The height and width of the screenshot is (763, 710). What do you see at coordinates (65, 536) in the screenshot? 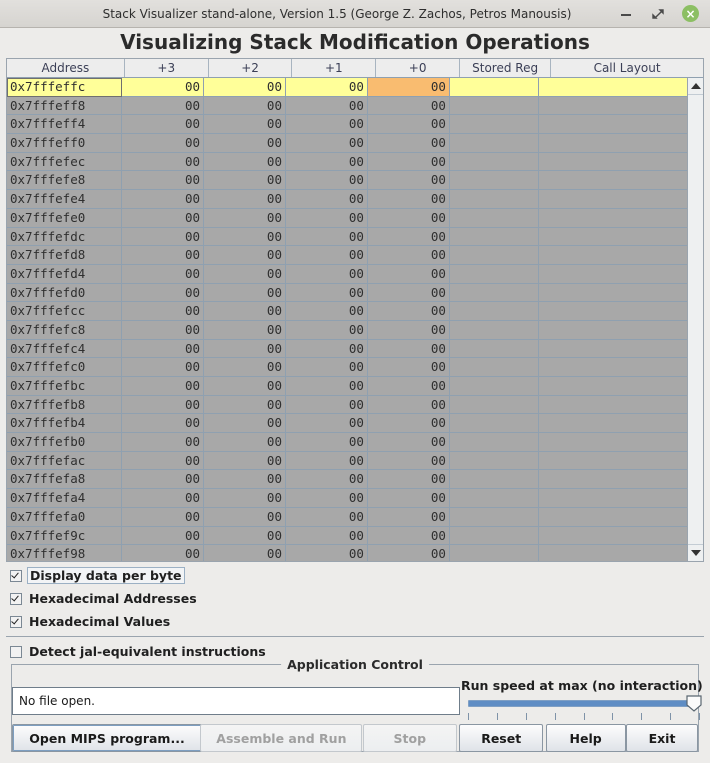
I see `cell-address: 0x7fffef9c` at bounding box center [65, 536].